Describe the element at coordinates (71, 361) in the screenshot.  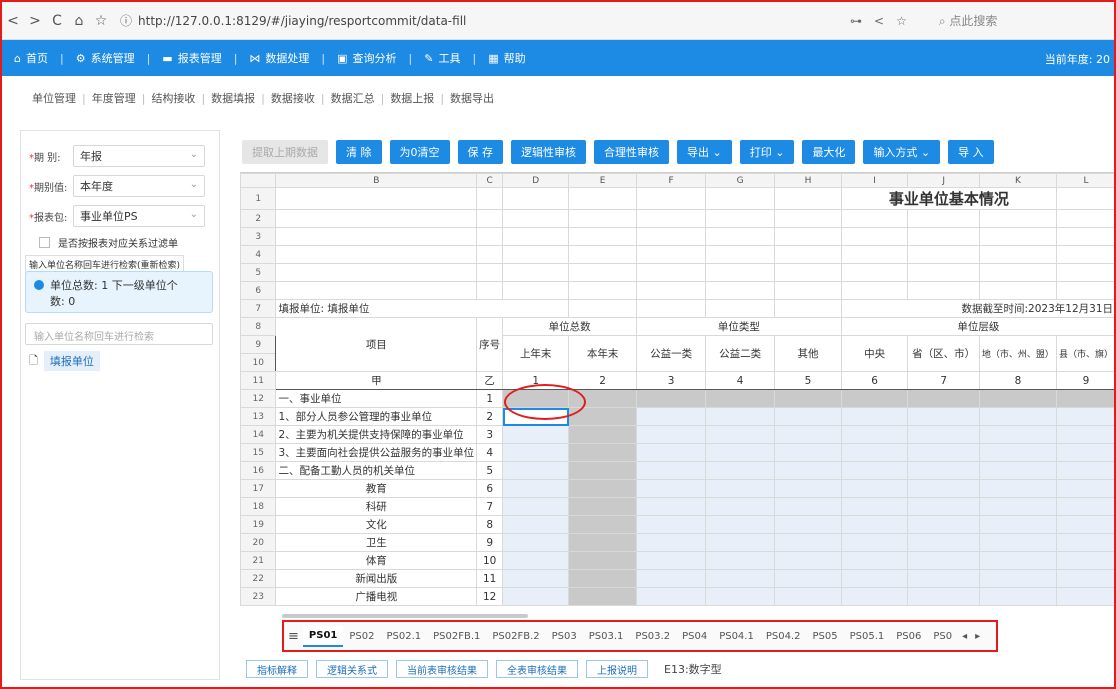
I see `tree-node-fill-unit: 填报单位` at that location.